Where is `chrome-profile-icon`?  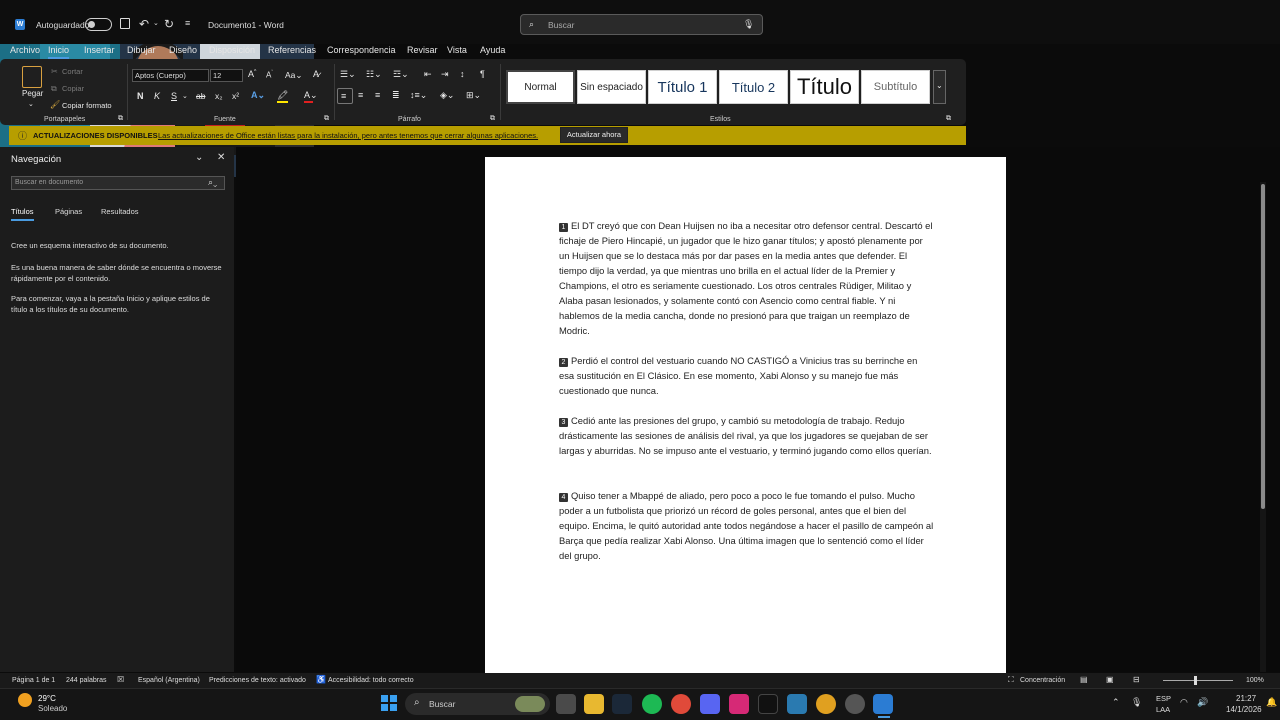 chrome-profile-icon is located at coordinates (826, 704).